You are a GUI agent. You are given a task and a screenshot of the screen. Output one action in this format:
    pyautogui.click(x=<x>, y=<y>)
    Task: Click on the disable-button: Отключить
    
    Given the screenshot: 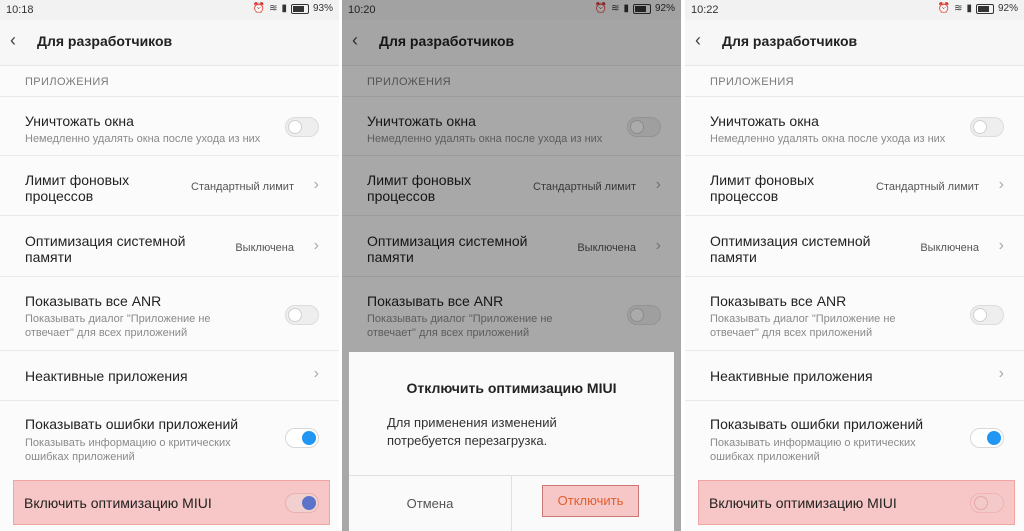 What is the action you would take?
    pyautogui.click(x=590, y=501)
    